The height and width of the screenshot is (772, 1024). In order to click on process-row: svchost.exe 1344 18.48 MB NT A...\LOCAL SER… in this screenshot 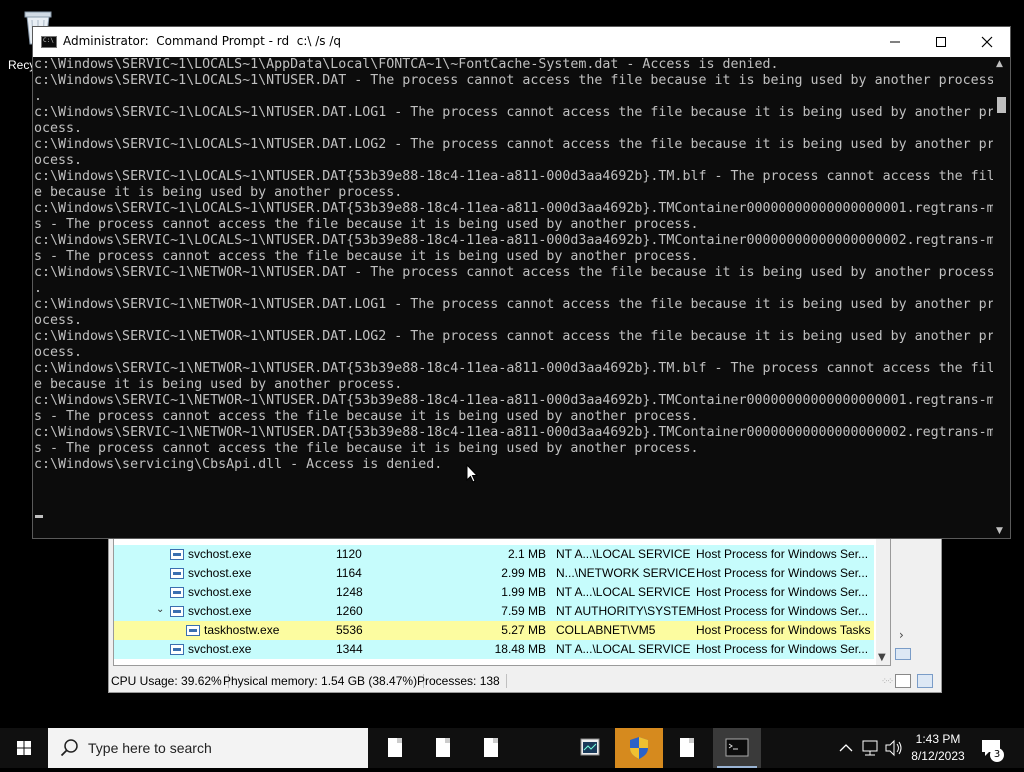, I will do `click(494, 649)`.